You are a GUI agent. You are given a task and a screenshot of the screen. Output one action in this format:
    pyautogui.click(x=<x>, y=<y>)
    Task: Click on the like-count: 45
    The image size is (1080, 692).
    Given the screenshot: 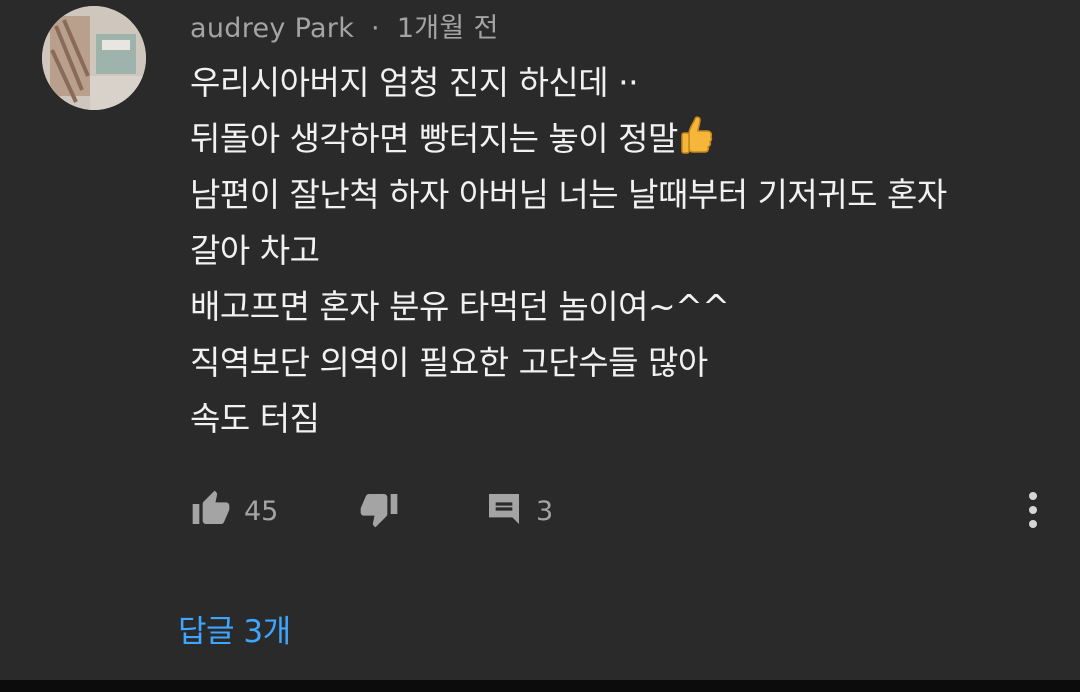 What is the action you would take?
    pyautogui.click(x=261, y=511)
    